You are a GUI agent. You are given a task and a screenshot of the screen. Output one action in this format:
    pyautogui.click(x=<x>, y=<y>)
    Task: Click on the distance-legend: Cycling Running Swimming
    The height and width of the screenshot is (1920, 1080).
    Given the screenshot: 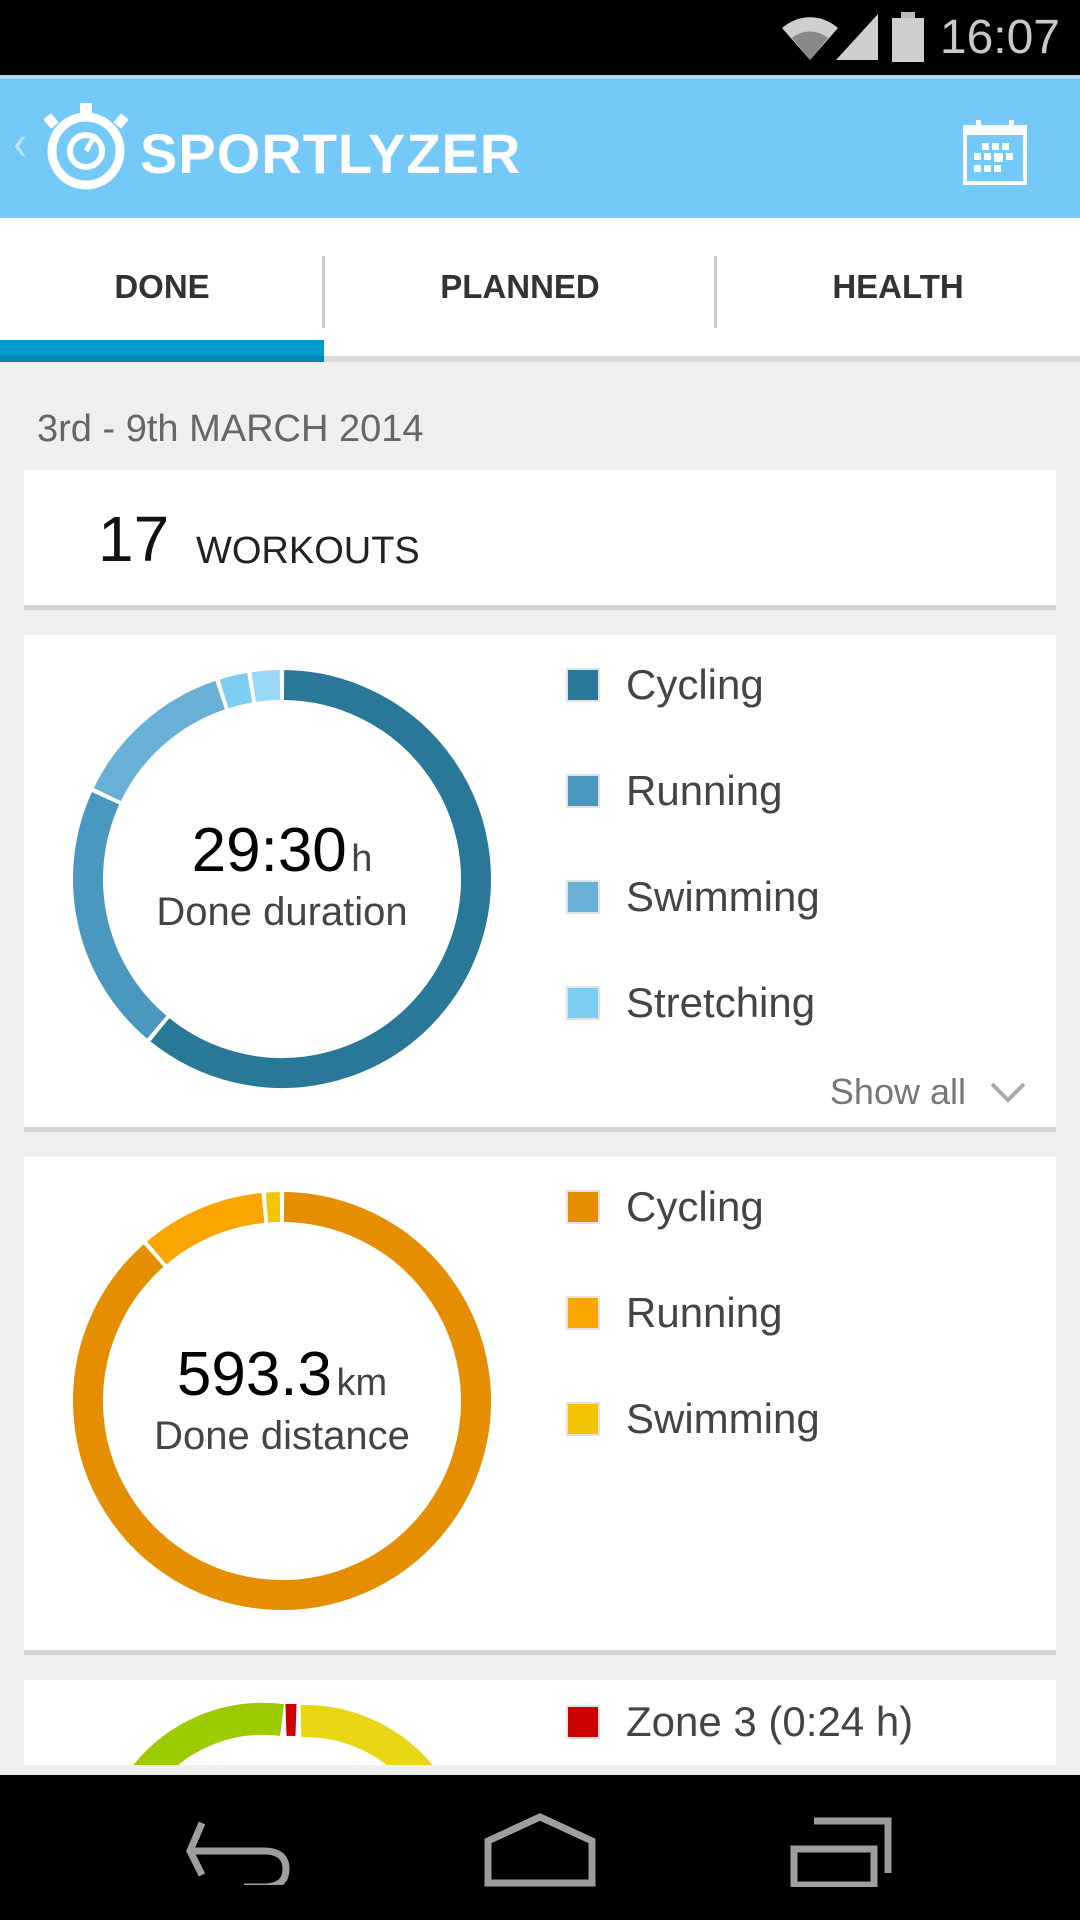 What is the action you would take?
    pyautogui.click(x=796, y=1372)
    